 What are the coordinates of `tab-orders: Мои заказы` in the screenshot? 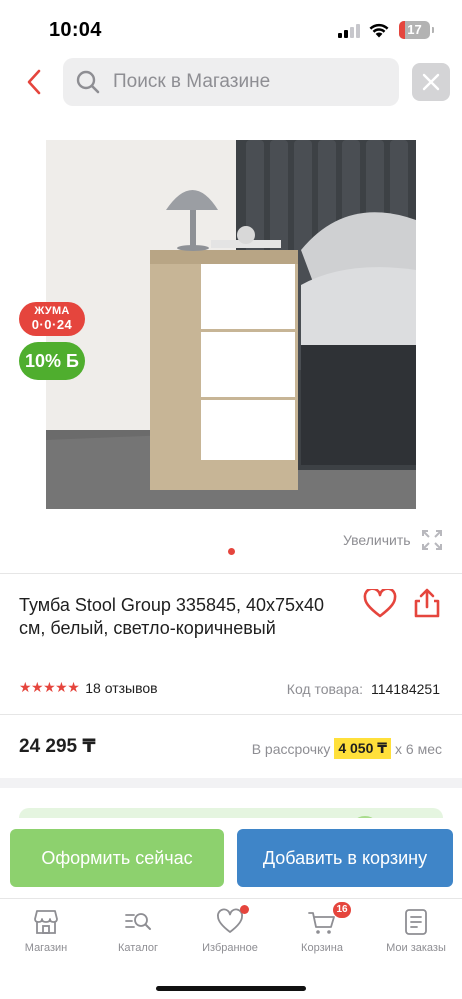 It's located at (416, 930).